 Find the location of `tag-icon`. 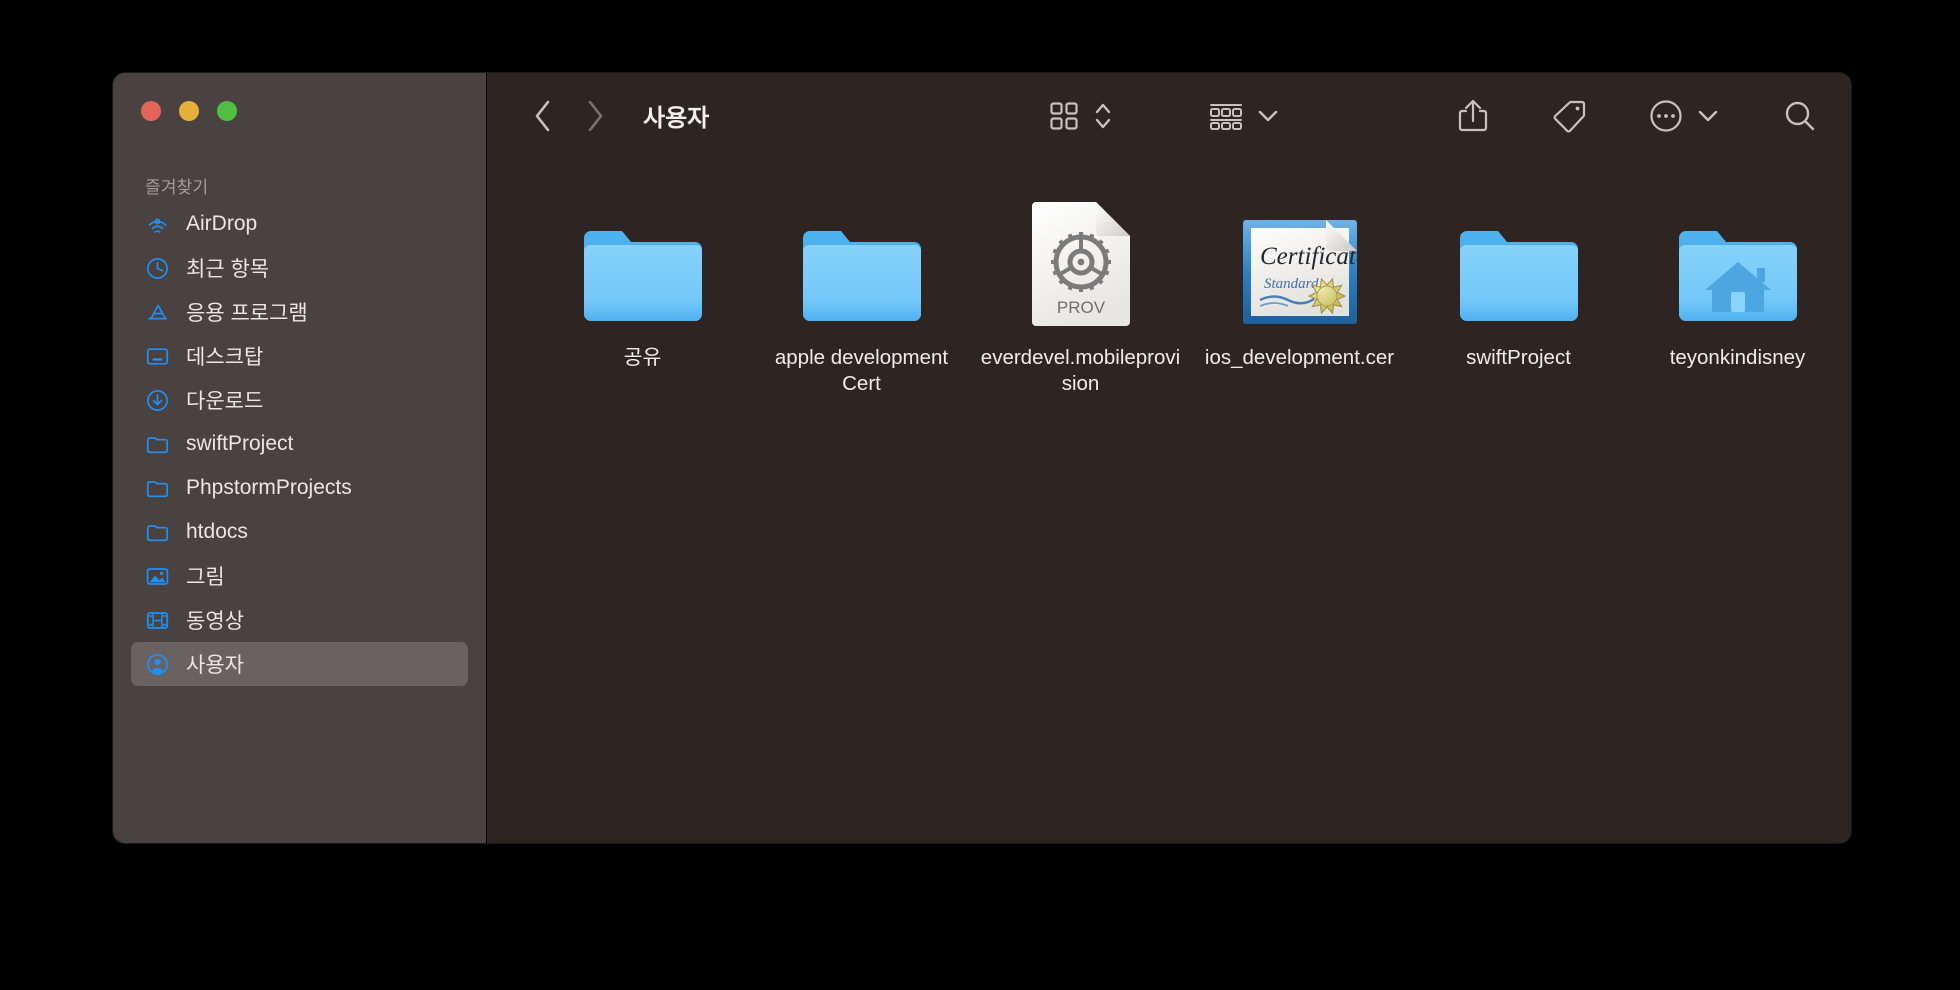

tag-icon is located at coordinates (1569, 116).